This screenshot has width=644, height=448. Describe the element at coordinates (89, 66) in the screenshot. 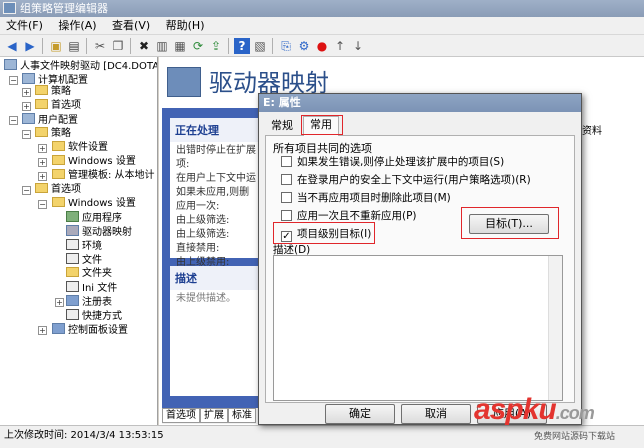

I see `tree-root-label: 人事文件映射驱动 [DC4.DOTA.C` at that location.